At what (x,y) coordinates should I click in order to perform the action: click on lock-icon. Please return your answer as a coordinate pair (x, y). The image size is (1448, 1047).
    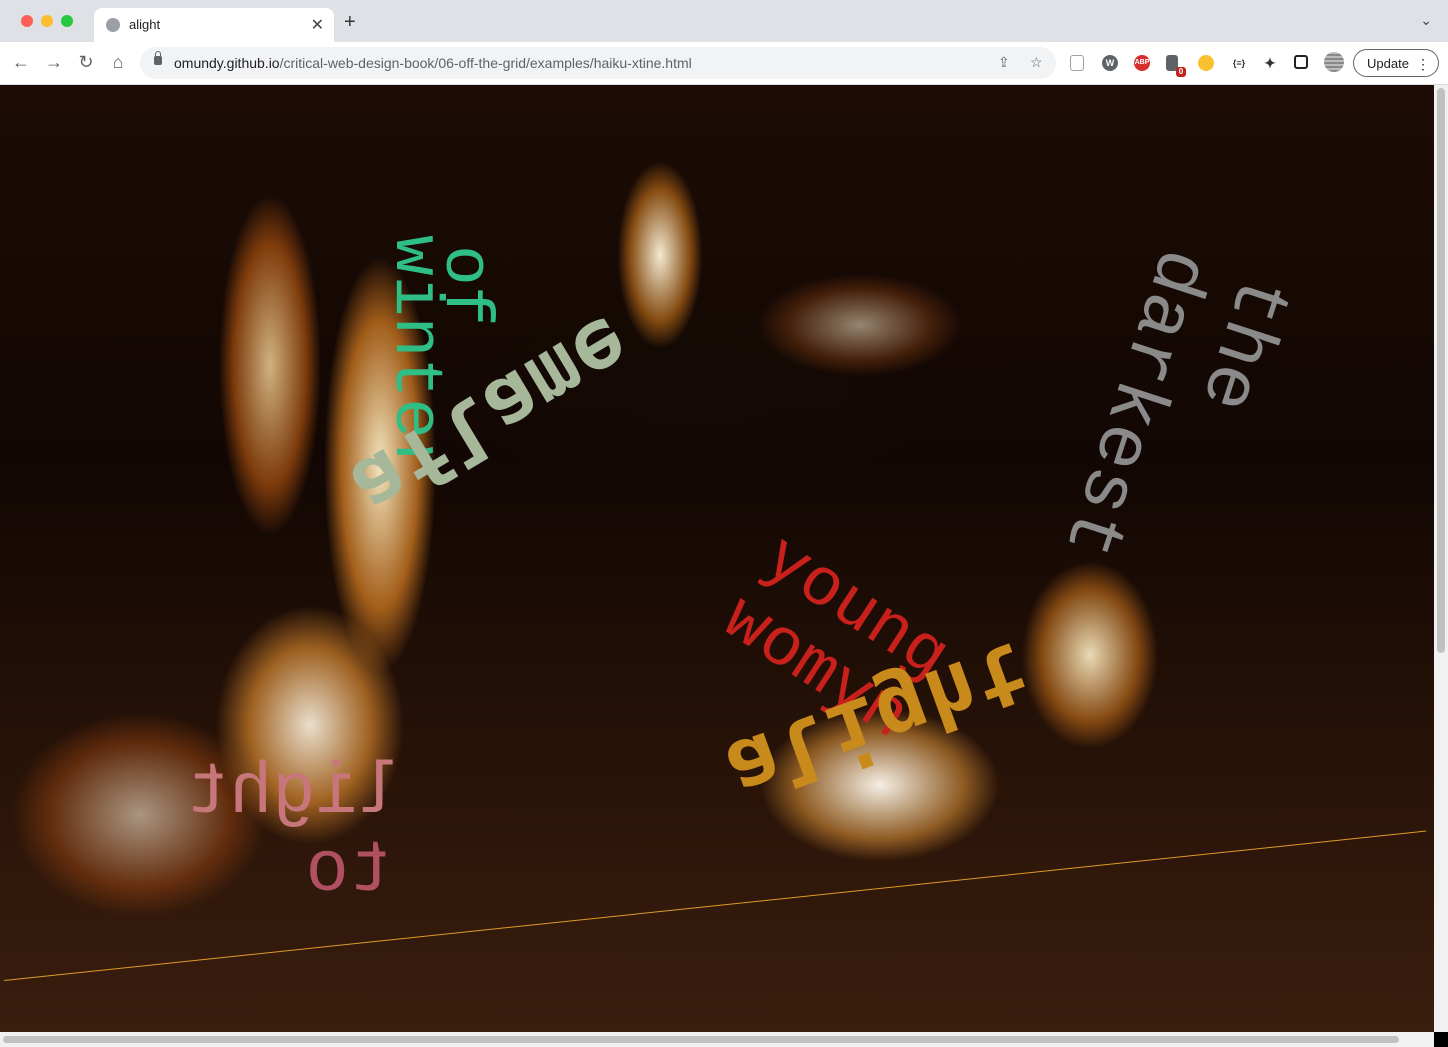
    Looking at the image, I should click on (158, 58).